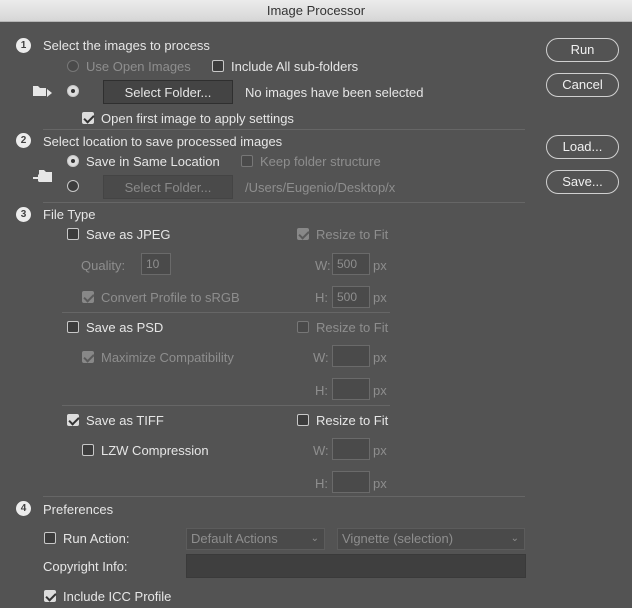 Image resolution: width=632 pixels, height=608 pixels. I want to click on save-as-tiff-label: Save as TIFF, so click(125, 420).